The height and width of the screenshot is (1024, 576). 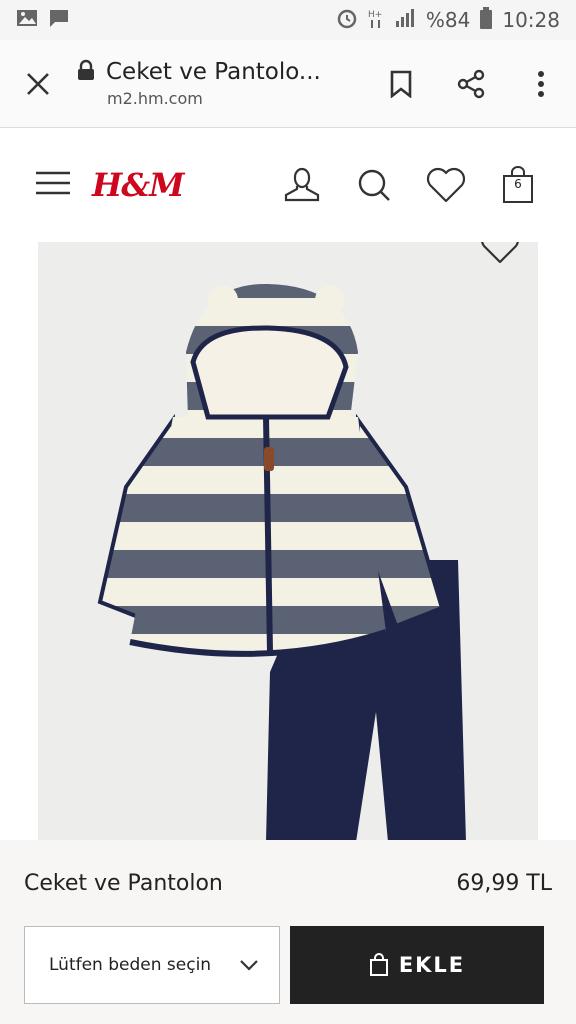 I want to click on shopping-bag-button: 6, so click(x=518, y=185).